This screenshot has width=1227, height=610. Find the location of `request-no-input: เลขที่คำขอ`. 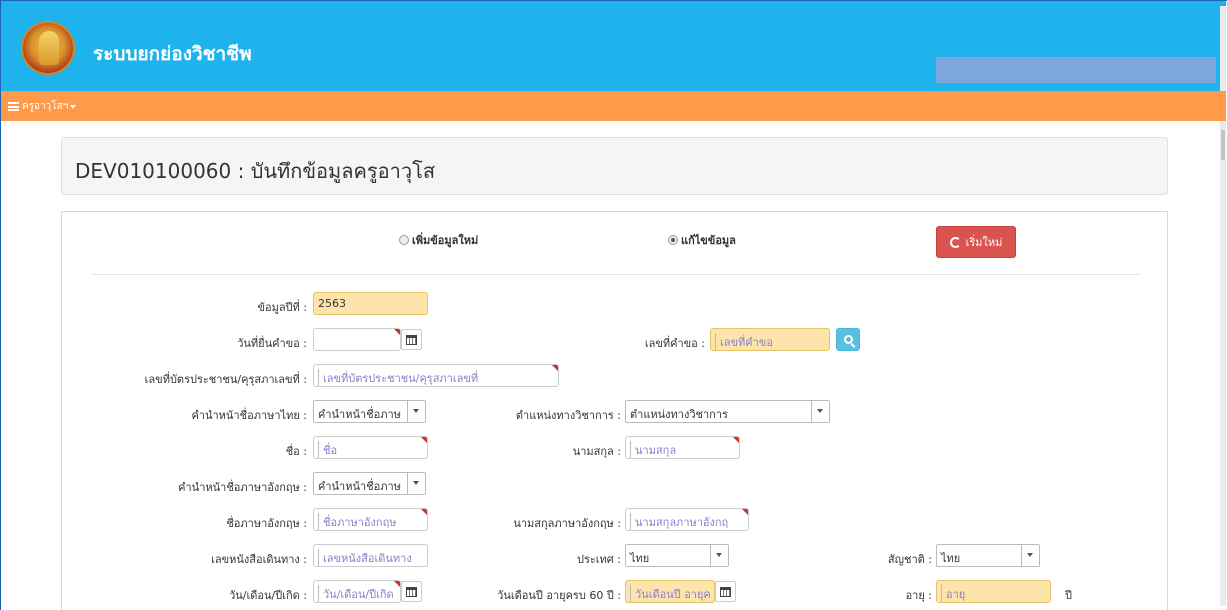

request-no-input: เลขที่คำขอ is located at coordinates (770, 339).